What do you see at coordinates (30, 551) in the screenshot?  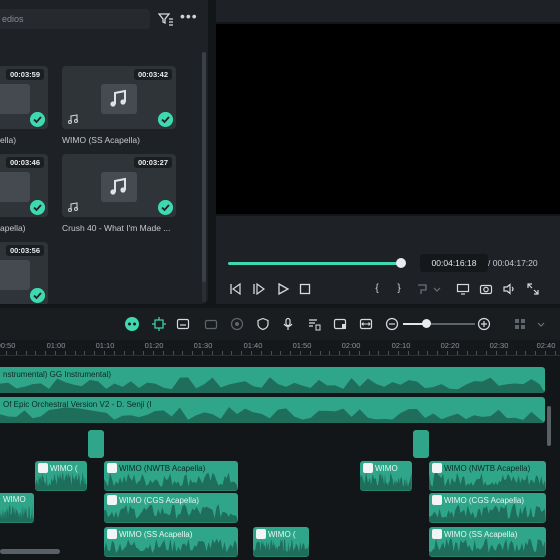 I see `timeline-horizontal-scrollbar` at bounding box center [30, 551].